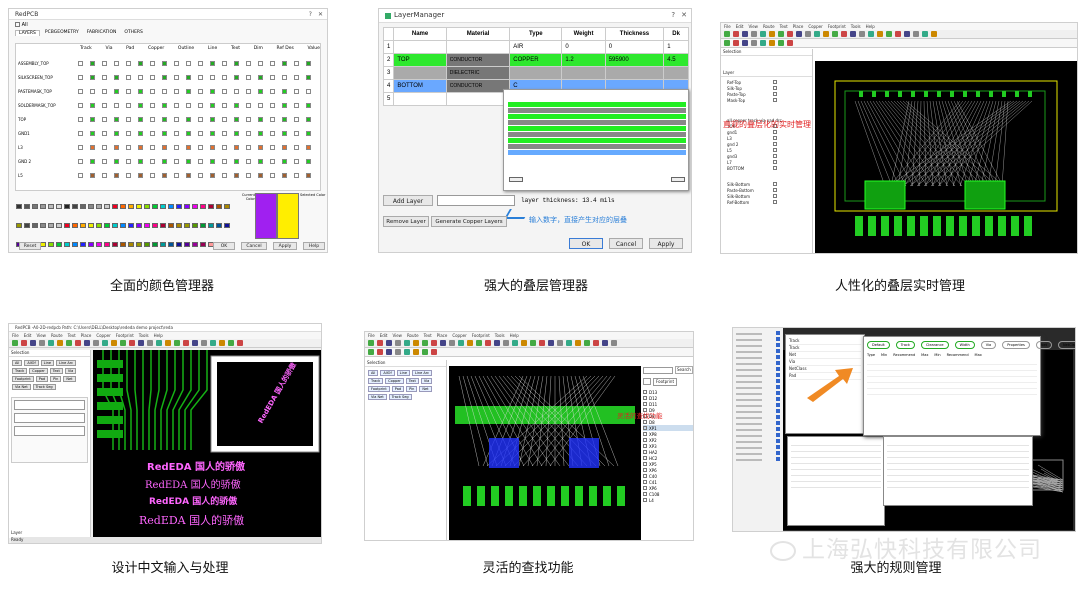 The width and height of the screenshot is (1080, 595). I want to click on selection-filter-button: Pin, so click(412, 389).